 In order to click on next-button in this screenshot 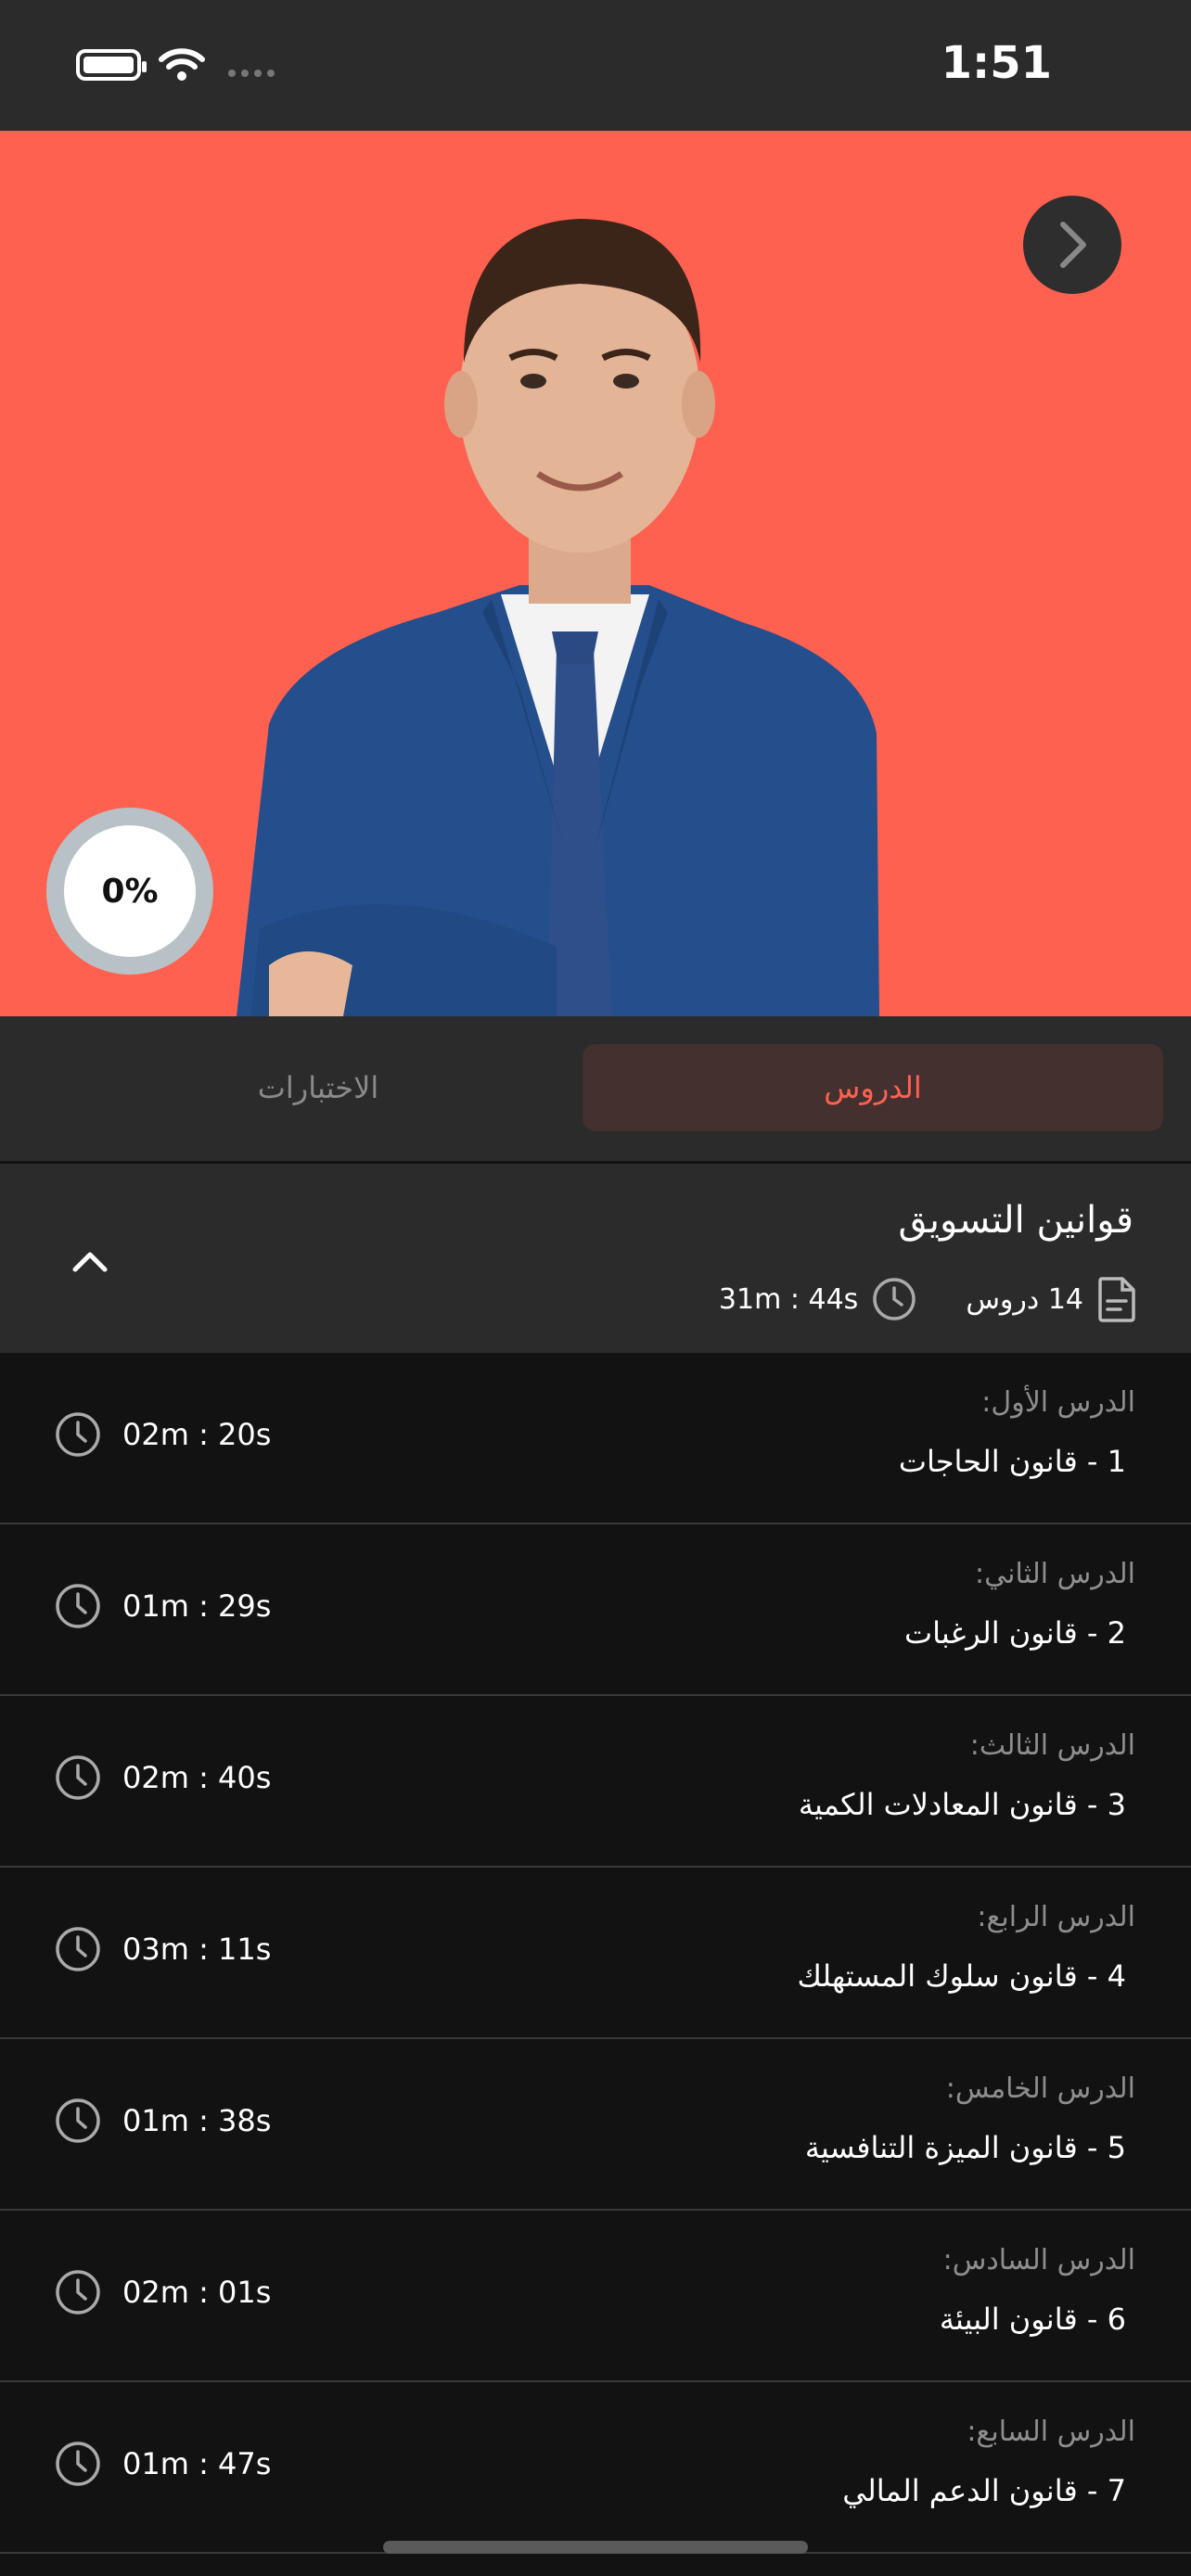, I will do `click(1072, 245)`.